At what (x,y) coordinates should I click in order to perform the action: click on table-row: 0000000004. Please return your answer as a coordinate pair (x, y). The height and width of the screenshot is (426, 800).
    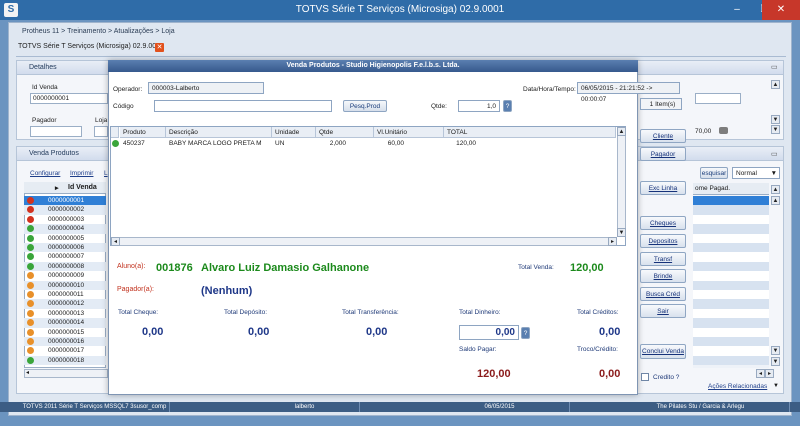
    Looking at the image, I should click on (65, 229).